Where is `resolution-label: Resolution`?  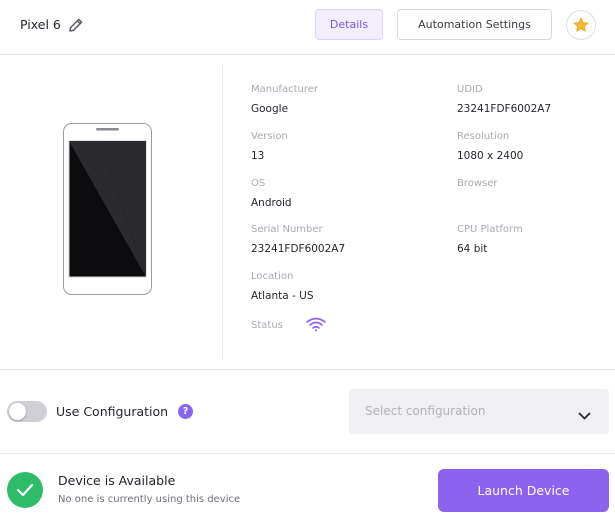
resolution-label: Resolution is located at coordinates (483, 136).